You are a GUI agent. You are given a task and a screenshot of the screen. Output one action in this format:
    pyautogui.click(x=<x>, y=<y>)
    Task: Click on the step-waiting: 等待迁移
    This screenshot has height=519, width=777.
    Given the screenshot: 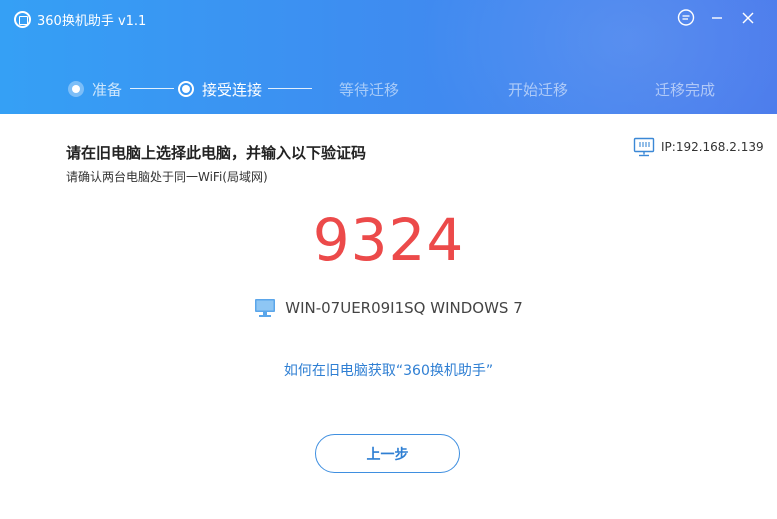 What is the action you would take?
    pyautogui.click(x=369, y=89)
    